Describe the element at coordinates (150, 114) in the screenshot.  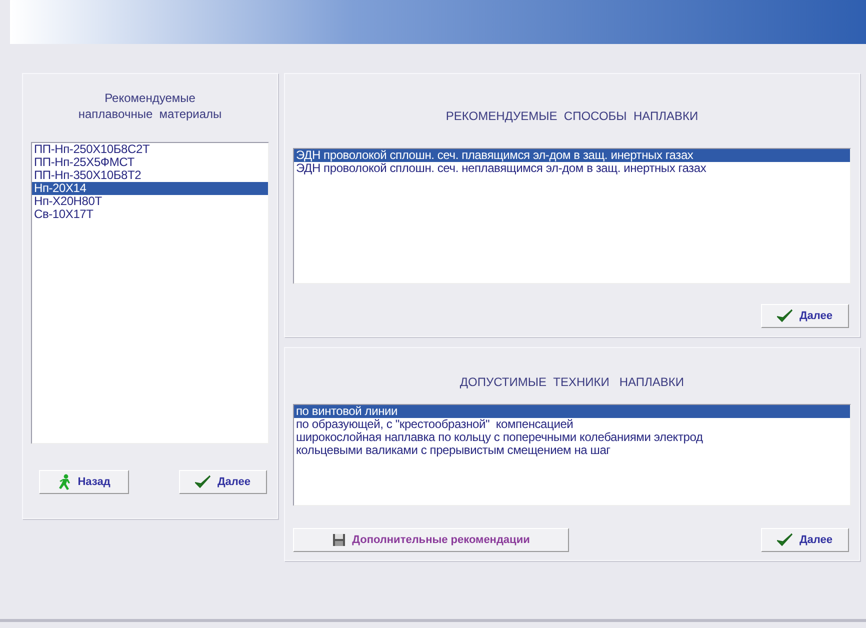
I see `panel-heading: наплавочные материалы` at that location.